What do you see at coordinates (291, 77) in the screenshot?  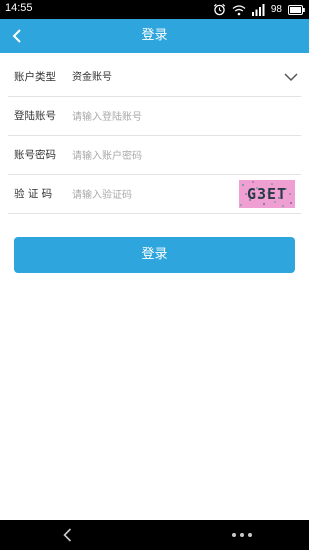 I see `chevron-down-icon` at bounding box center [291, 77].